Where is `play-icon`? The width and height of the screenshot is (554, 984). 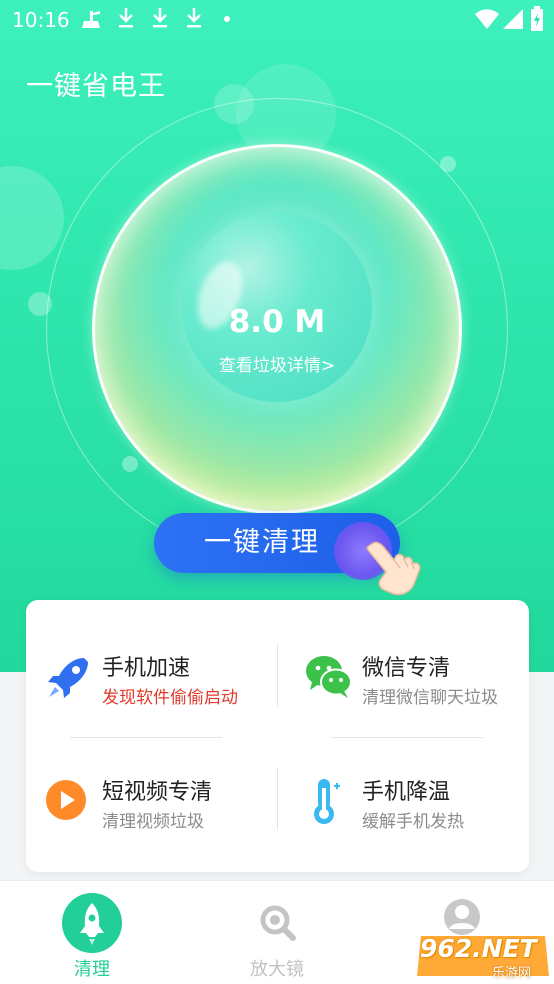 play-icon is located at coordinates (66, 800).